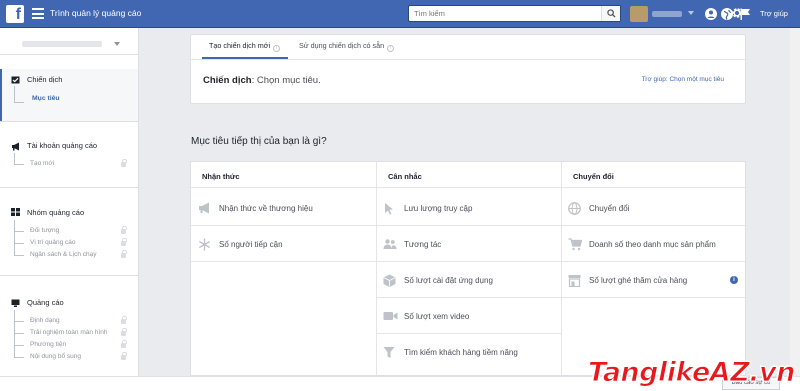 The height and width of the screenshot is (391, 800). I want to click on sidebar-item-objective: Mục tiêu, so click(46, 98).